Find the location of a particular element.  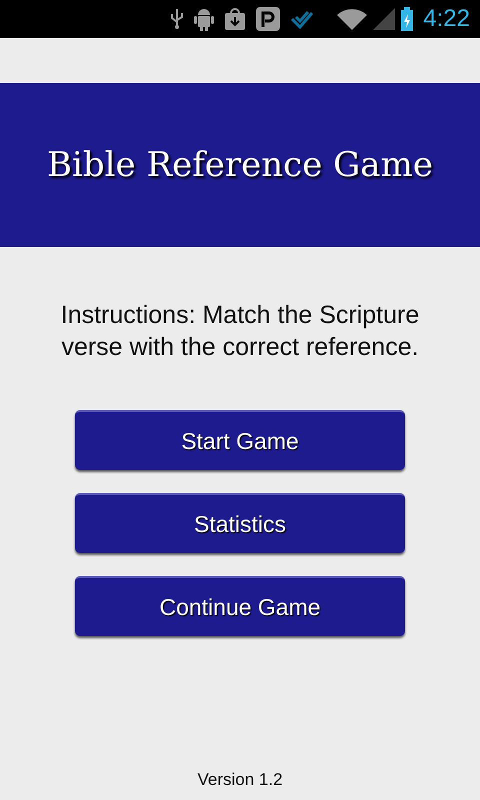

checkmark-icon is located at coordinates (302, 19).